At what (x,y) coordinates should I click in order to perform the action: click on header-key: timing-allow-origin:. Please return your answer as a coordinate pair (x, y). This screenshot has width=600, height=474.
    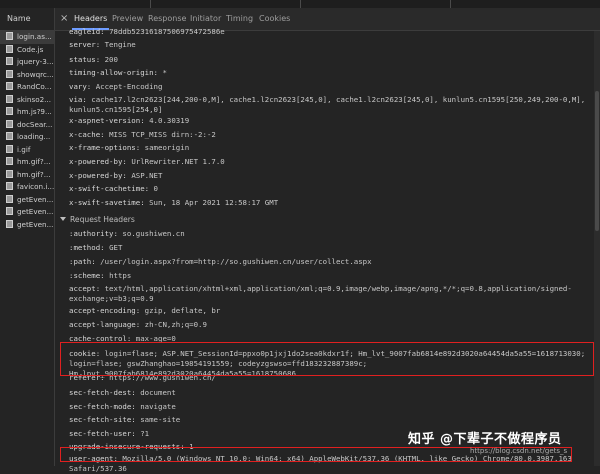
    Looking at the image, I should click on (113, 72).